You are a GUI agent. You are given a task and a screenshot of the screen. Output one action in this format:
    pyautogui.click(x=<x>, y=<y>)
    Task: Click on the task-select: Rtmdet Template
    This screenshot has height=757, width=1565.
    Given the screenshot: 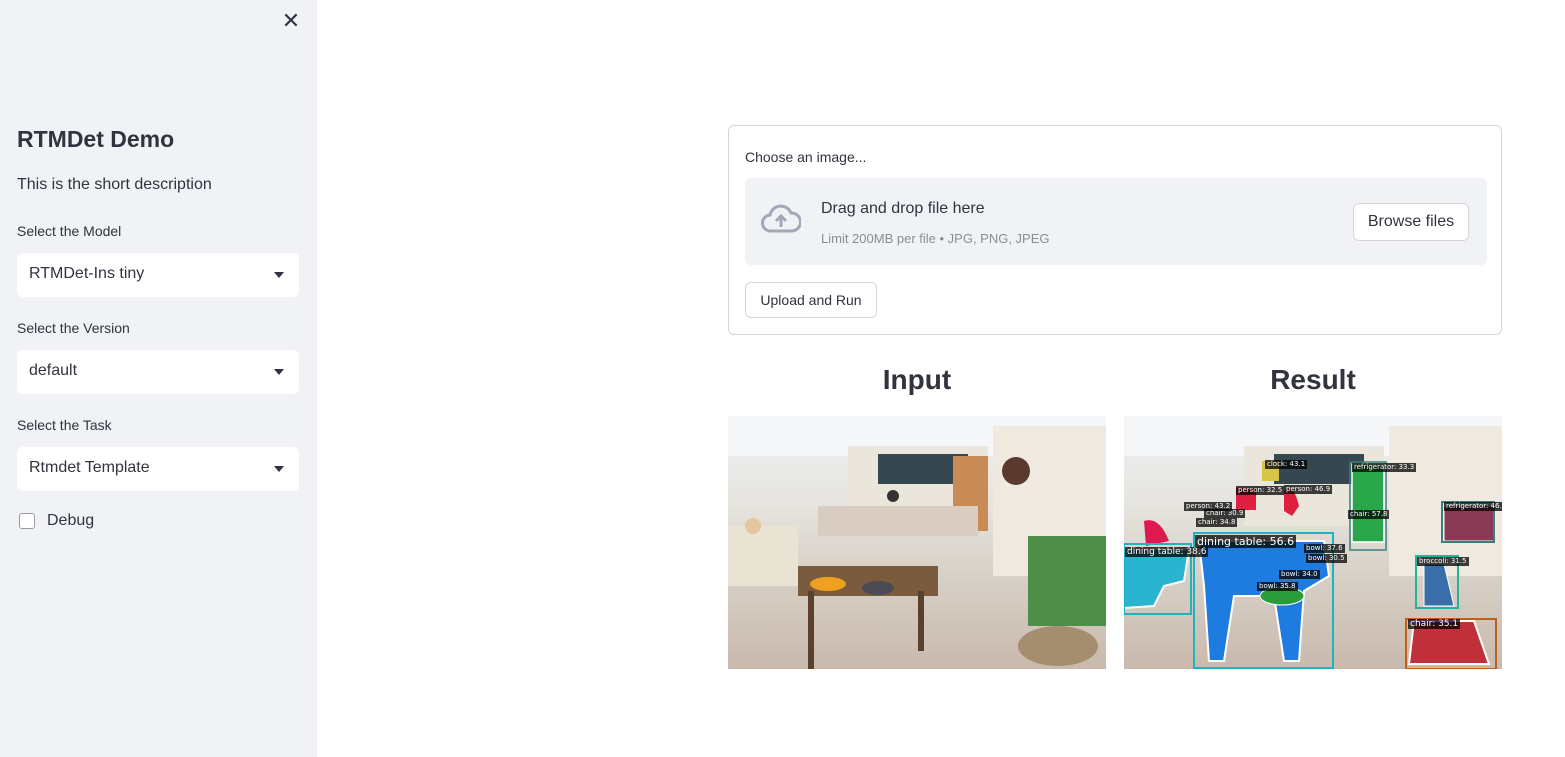 What is the action you would take?
    pyautogui.click(x=158, y=469)
    